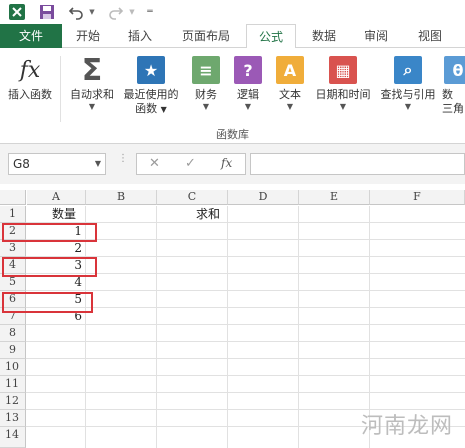  What do you see at coordinates (31, 36) in the screenshot?
I see `tab-file: 文件` at bounding box center [31, 36].